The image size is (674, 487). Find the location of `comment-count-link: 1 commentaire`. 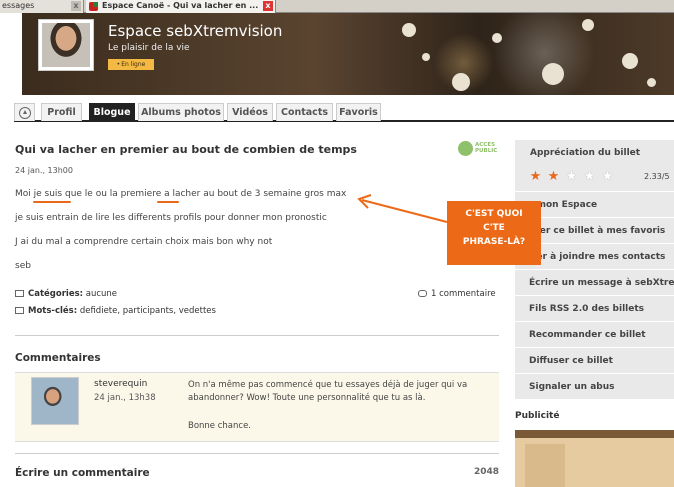

comment-count-link: 1 commentaire is located at coordinates (457, 294).